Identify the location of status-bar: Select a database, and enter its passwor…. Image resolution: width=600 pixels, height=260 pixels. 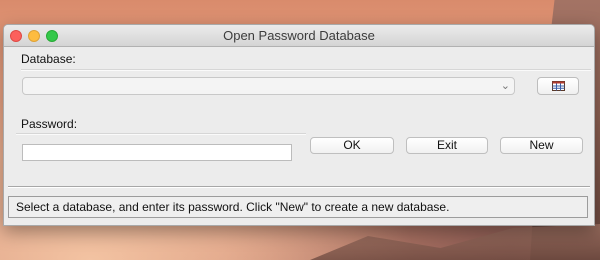
(298, 207).